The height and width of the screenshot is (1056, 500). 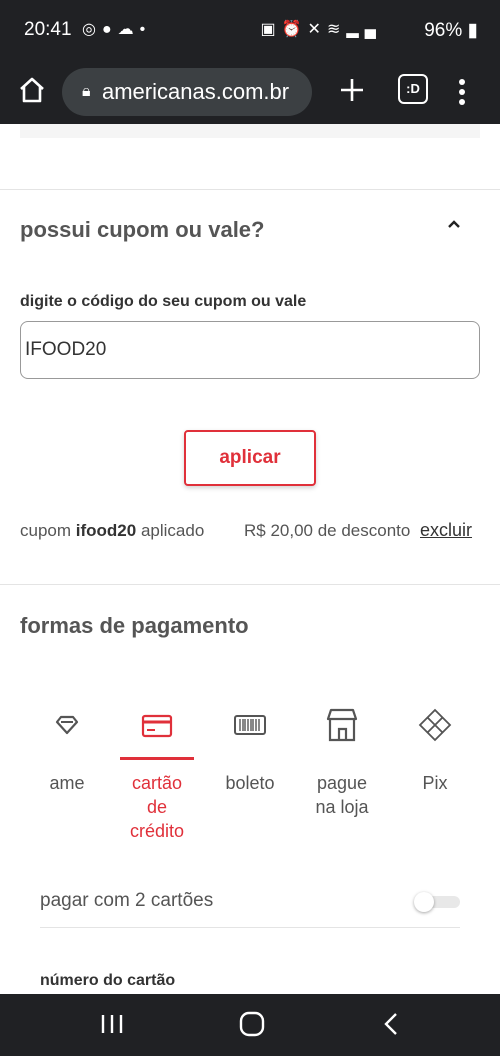 I want to click on applied-suffix: aplicado, so click(x=172, y=530).